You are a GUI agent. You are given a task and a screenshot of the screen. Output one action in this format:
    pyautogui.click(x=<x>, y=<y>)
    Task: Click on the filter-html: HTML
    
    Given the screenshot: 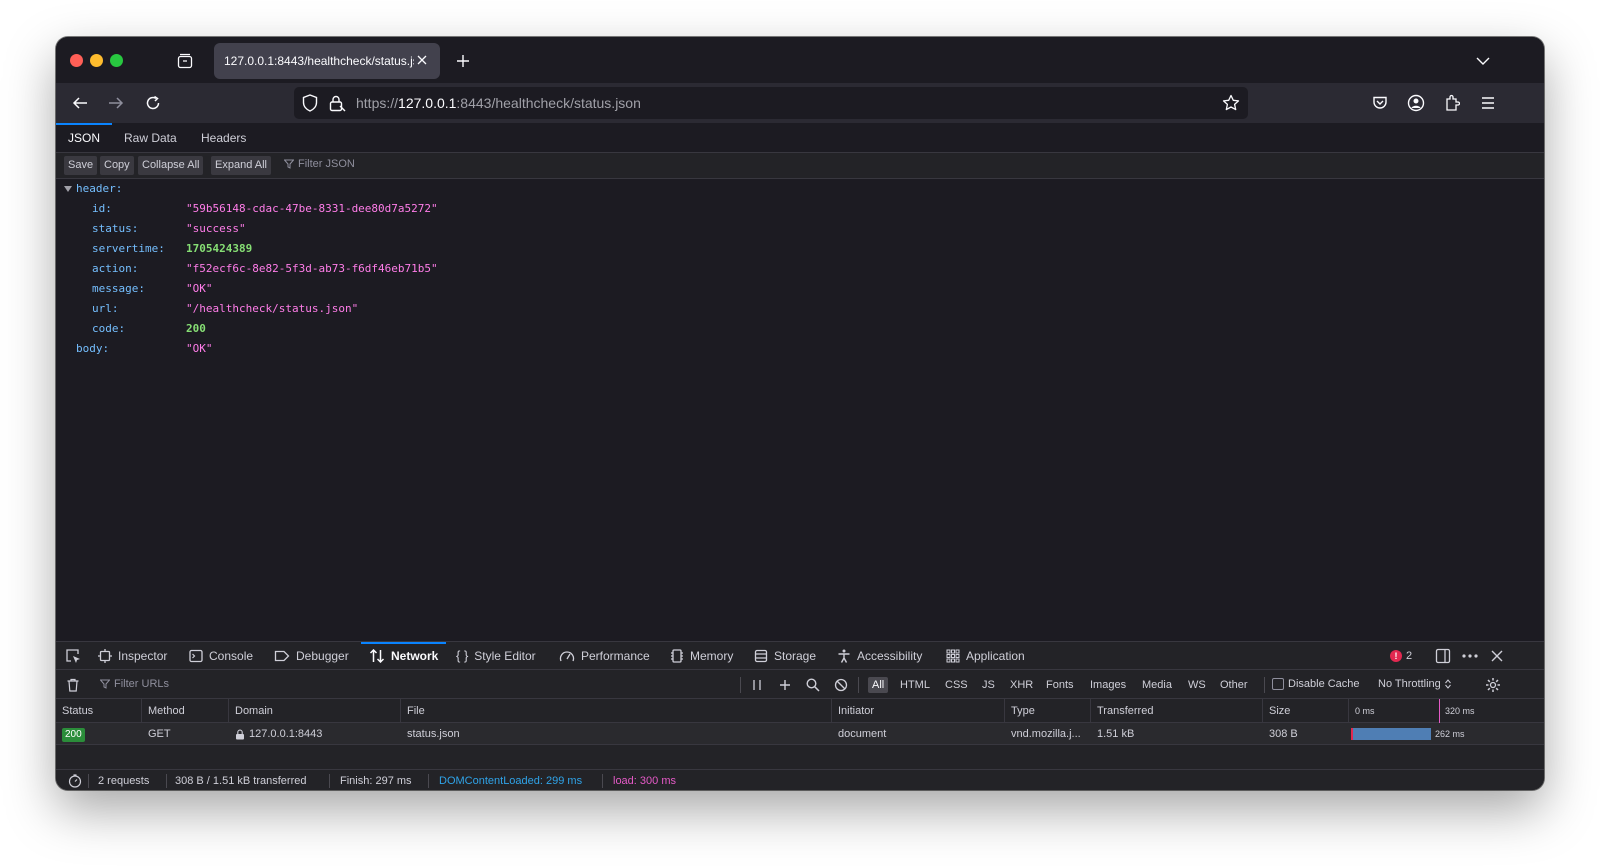 What is the action you would take?
    pyautogui.click(x=915, y=685)
    